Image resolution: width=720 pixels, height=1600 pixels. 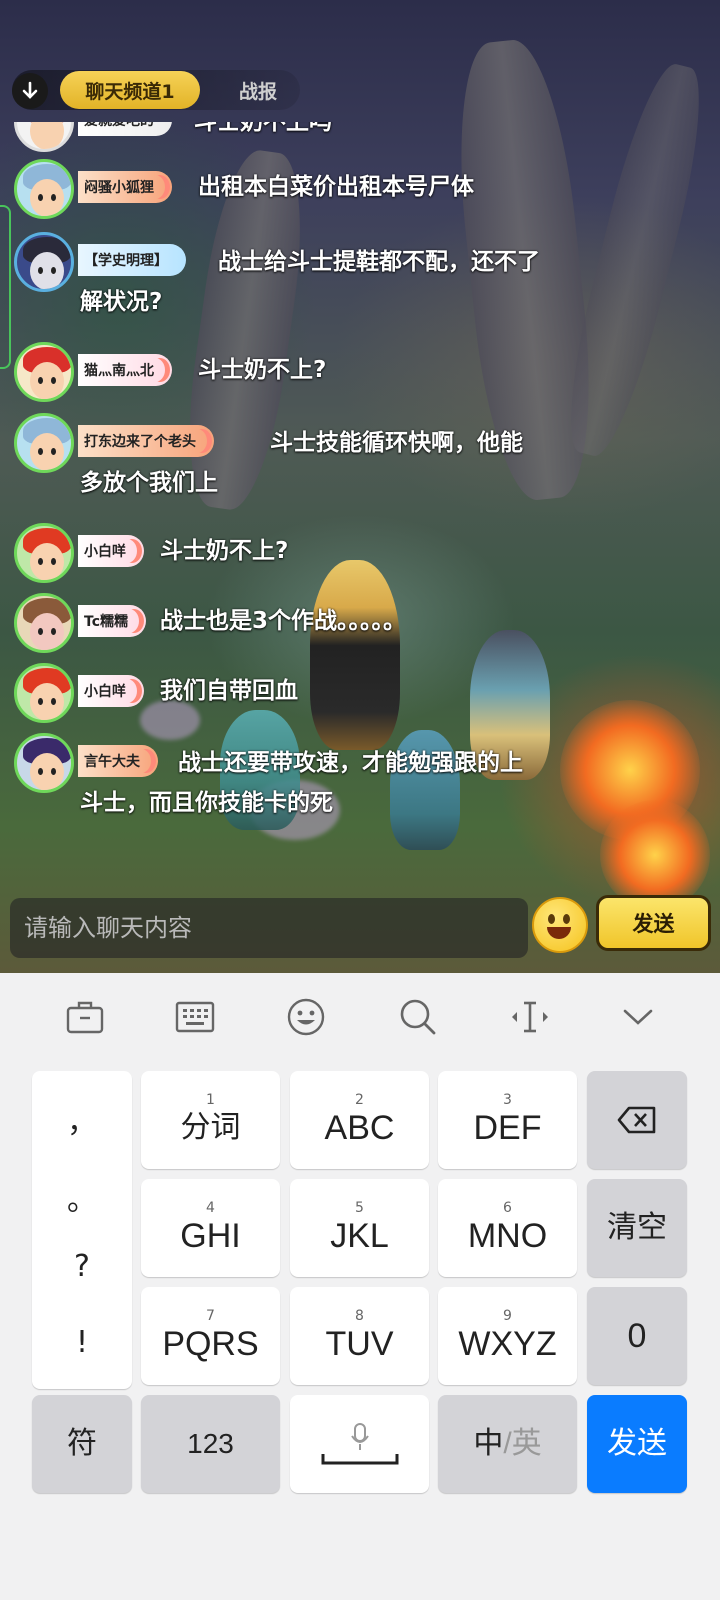 I want to click on chat-message: Tc糯糯 战士也是3个作战。。。。。, so click(x=284, y=624).